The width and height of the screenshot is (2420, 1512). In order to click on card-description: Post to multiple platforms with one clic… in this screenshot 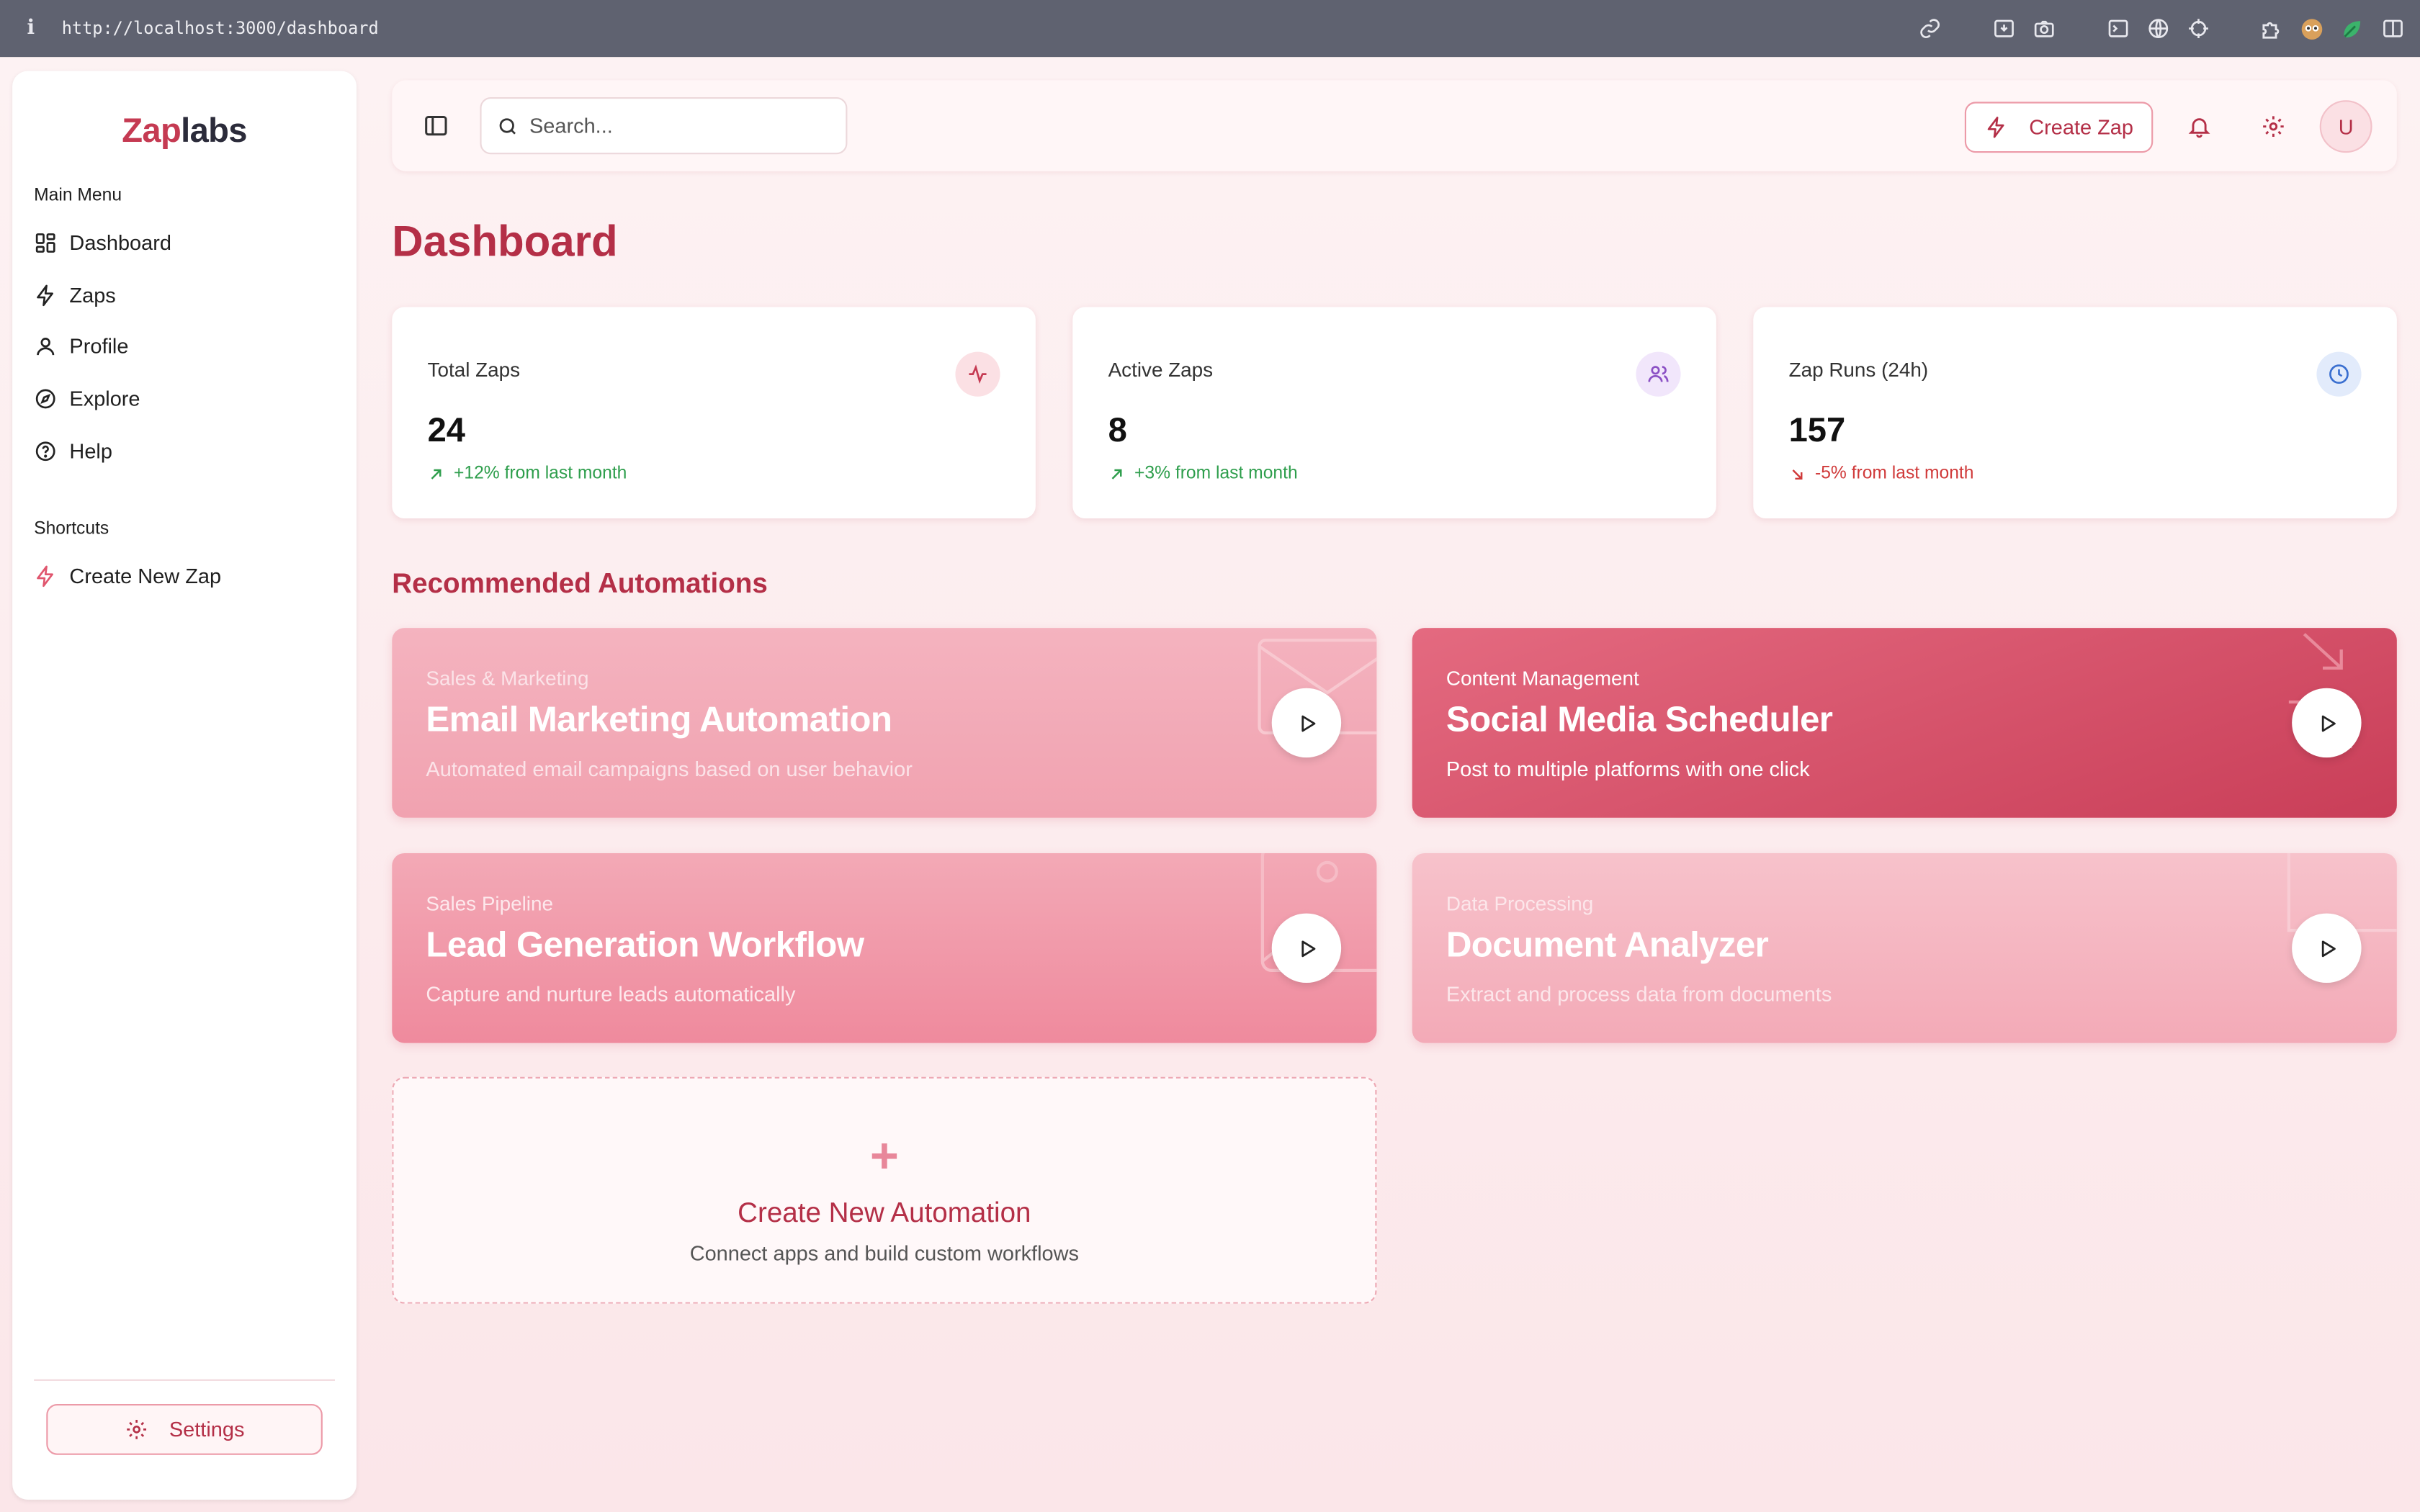, I will do `click(1628, 769)`.